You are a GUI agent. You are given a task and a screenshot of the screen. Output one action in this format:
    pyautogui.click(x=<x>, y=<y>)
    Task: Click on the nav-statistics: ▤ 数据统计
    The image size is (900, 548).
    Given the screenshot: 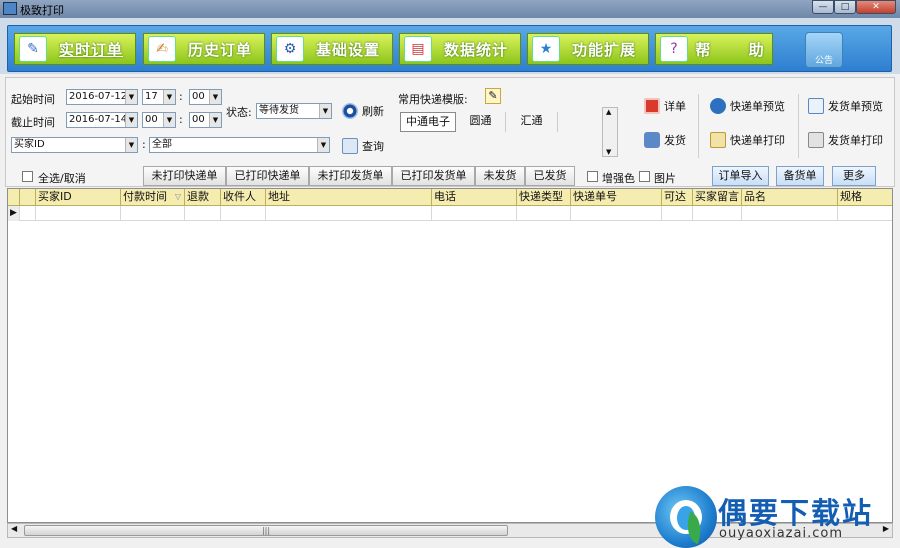 What is the action you would take?
    pyautogui.click(x=460, y=49)
    